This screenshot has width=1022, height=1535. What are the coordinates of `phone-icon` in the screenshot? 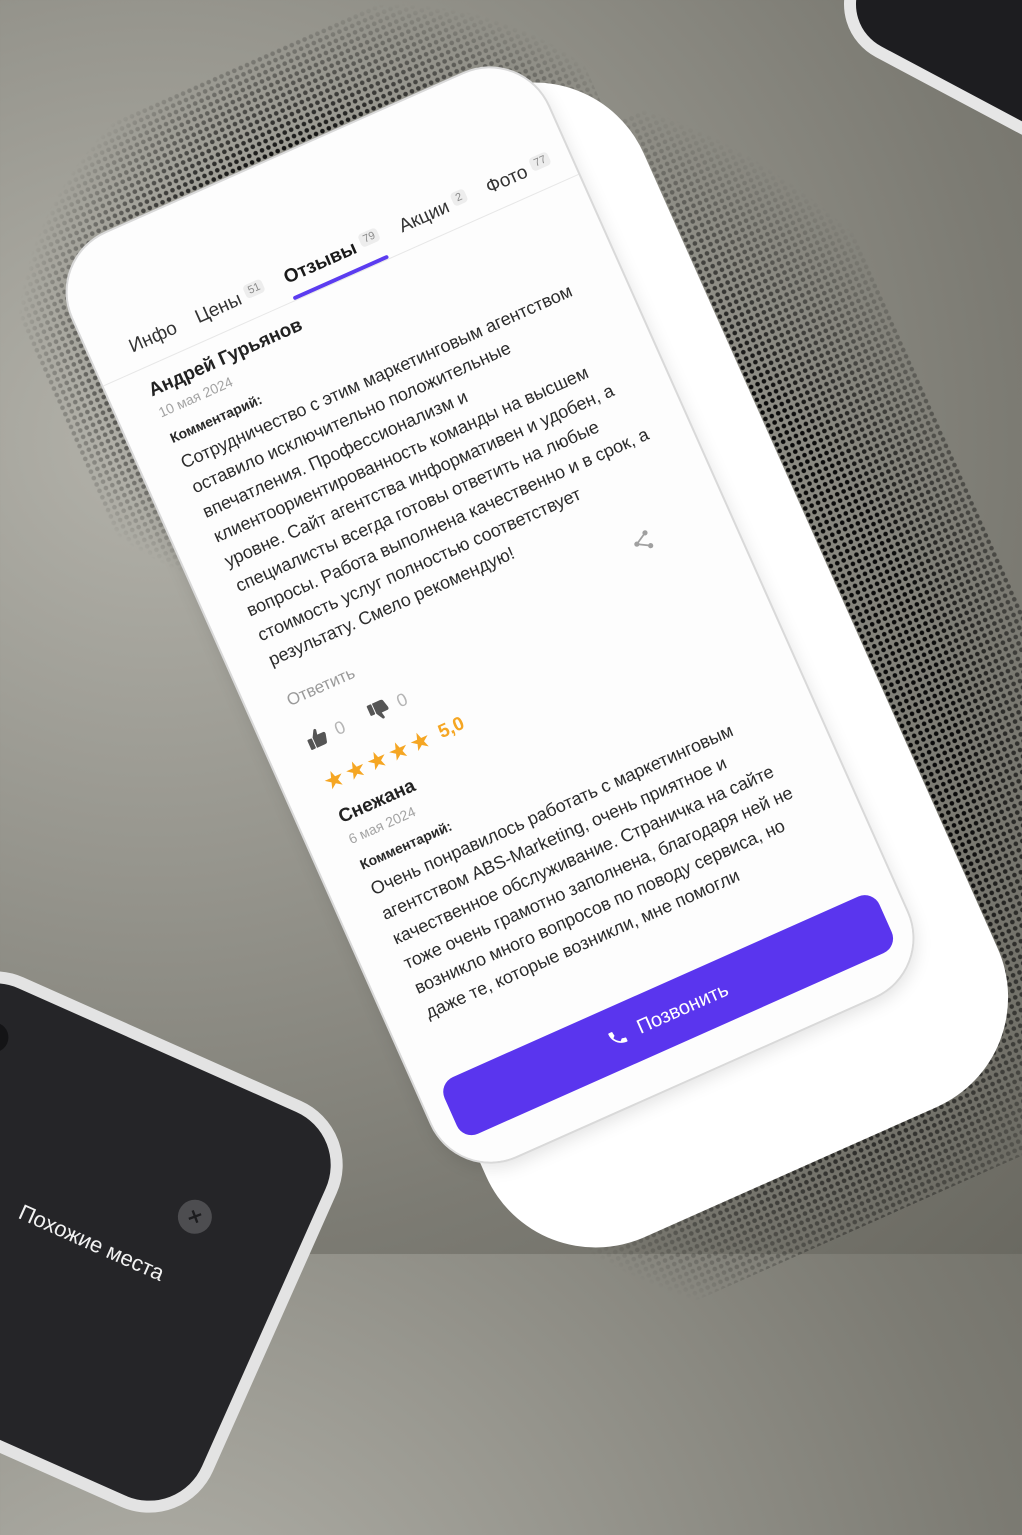 It's located at (618, 1037).